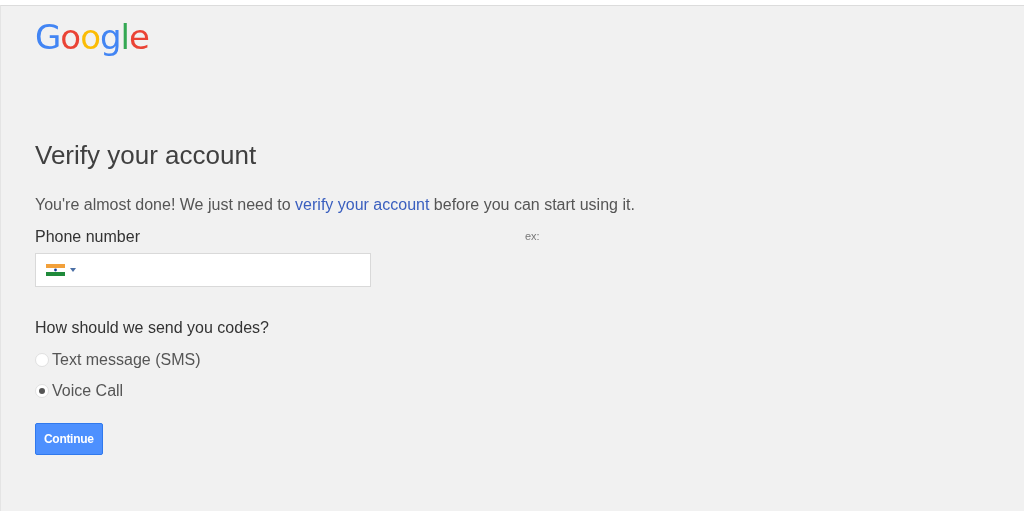 This screenshot has width=1024, height=511. Describe the element at coordinates (73, 270) in the screenshot. I see `caret-icon` at that location.